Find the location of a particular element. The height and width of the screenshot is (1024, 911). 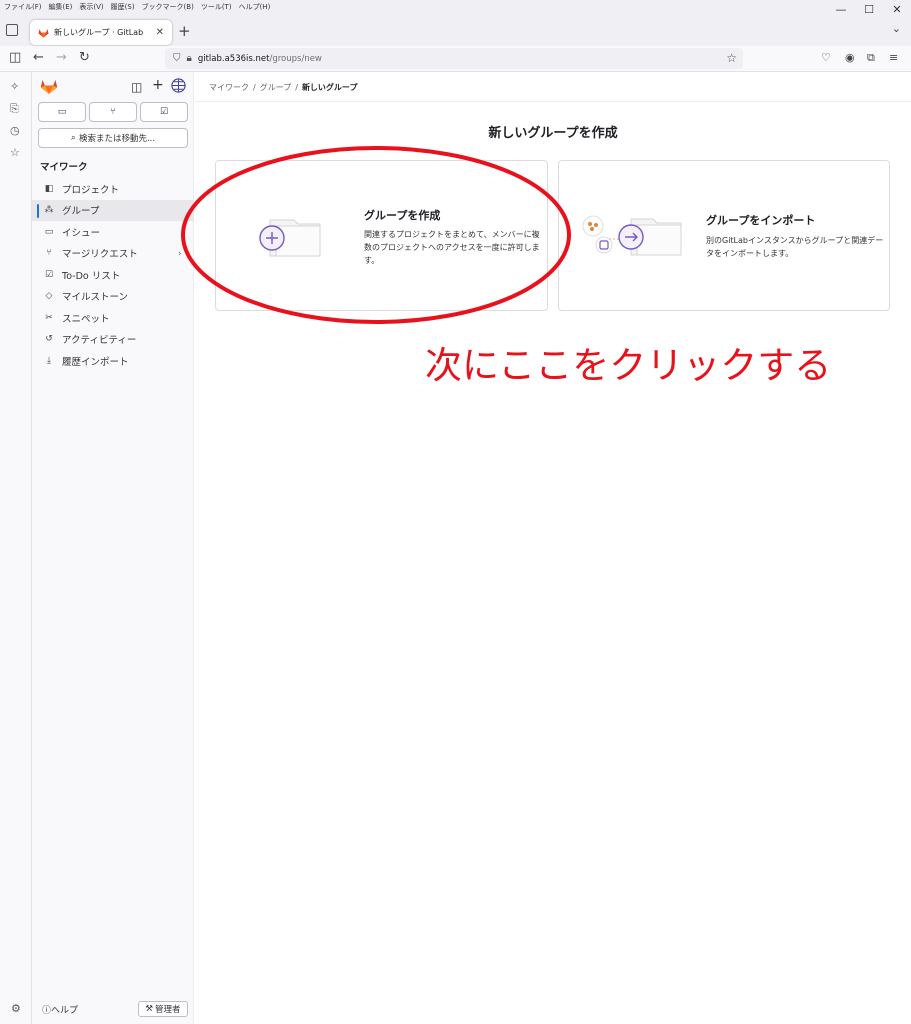

divider is located at coordinates (553, 101).